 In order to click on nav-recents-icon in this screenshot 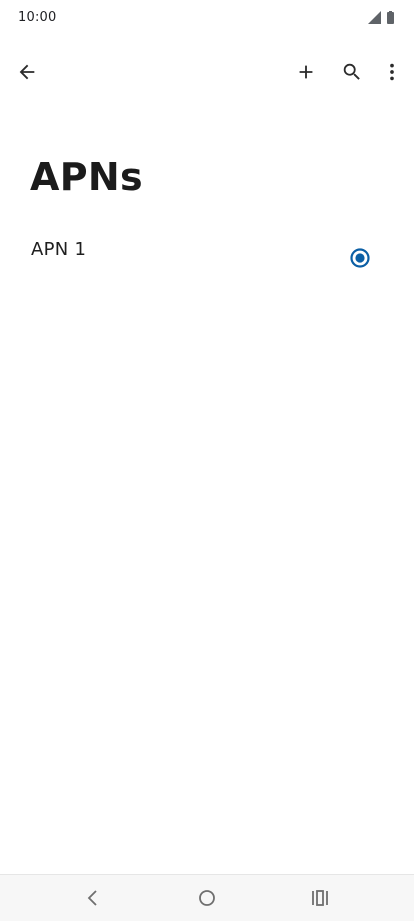, I will do `click(320, 898)`.